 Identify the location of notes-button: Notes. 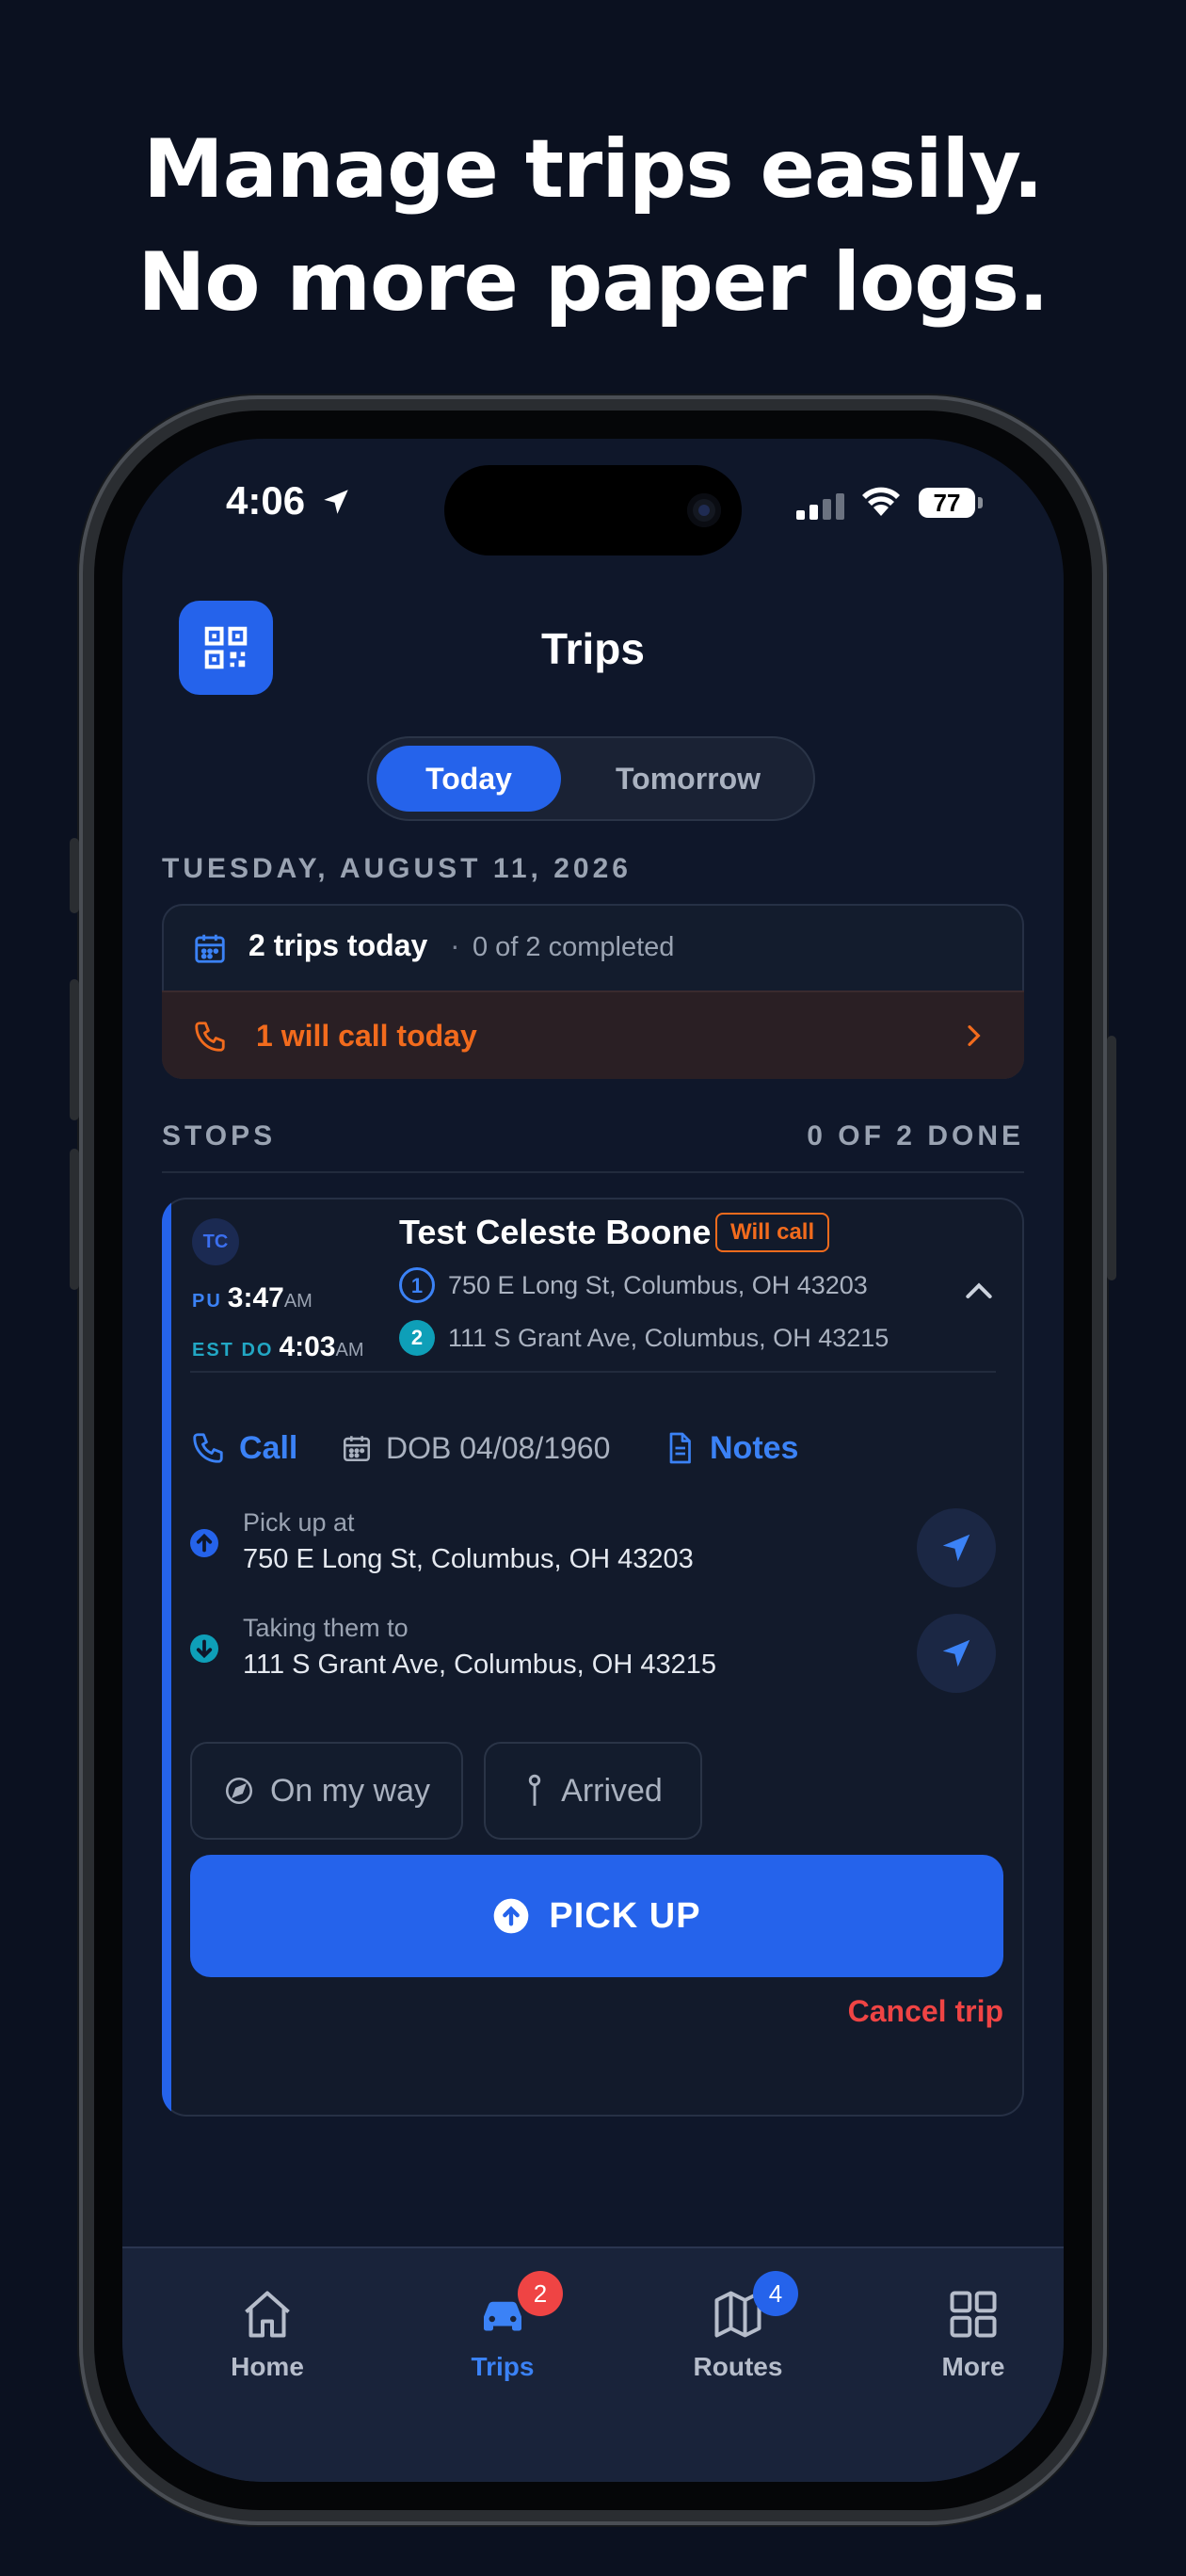
(730, 1448).